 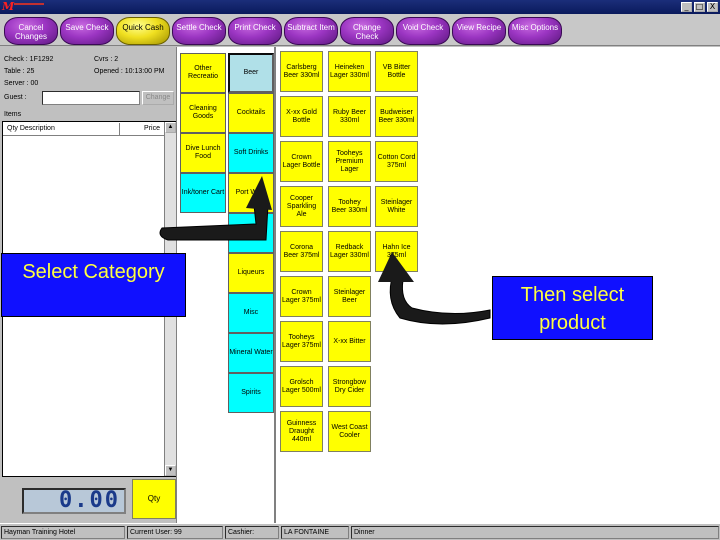 What do you see at coordinates (141, 129) in the screenshot?
I see `price-header: Price` at bounding box center [141, 129].